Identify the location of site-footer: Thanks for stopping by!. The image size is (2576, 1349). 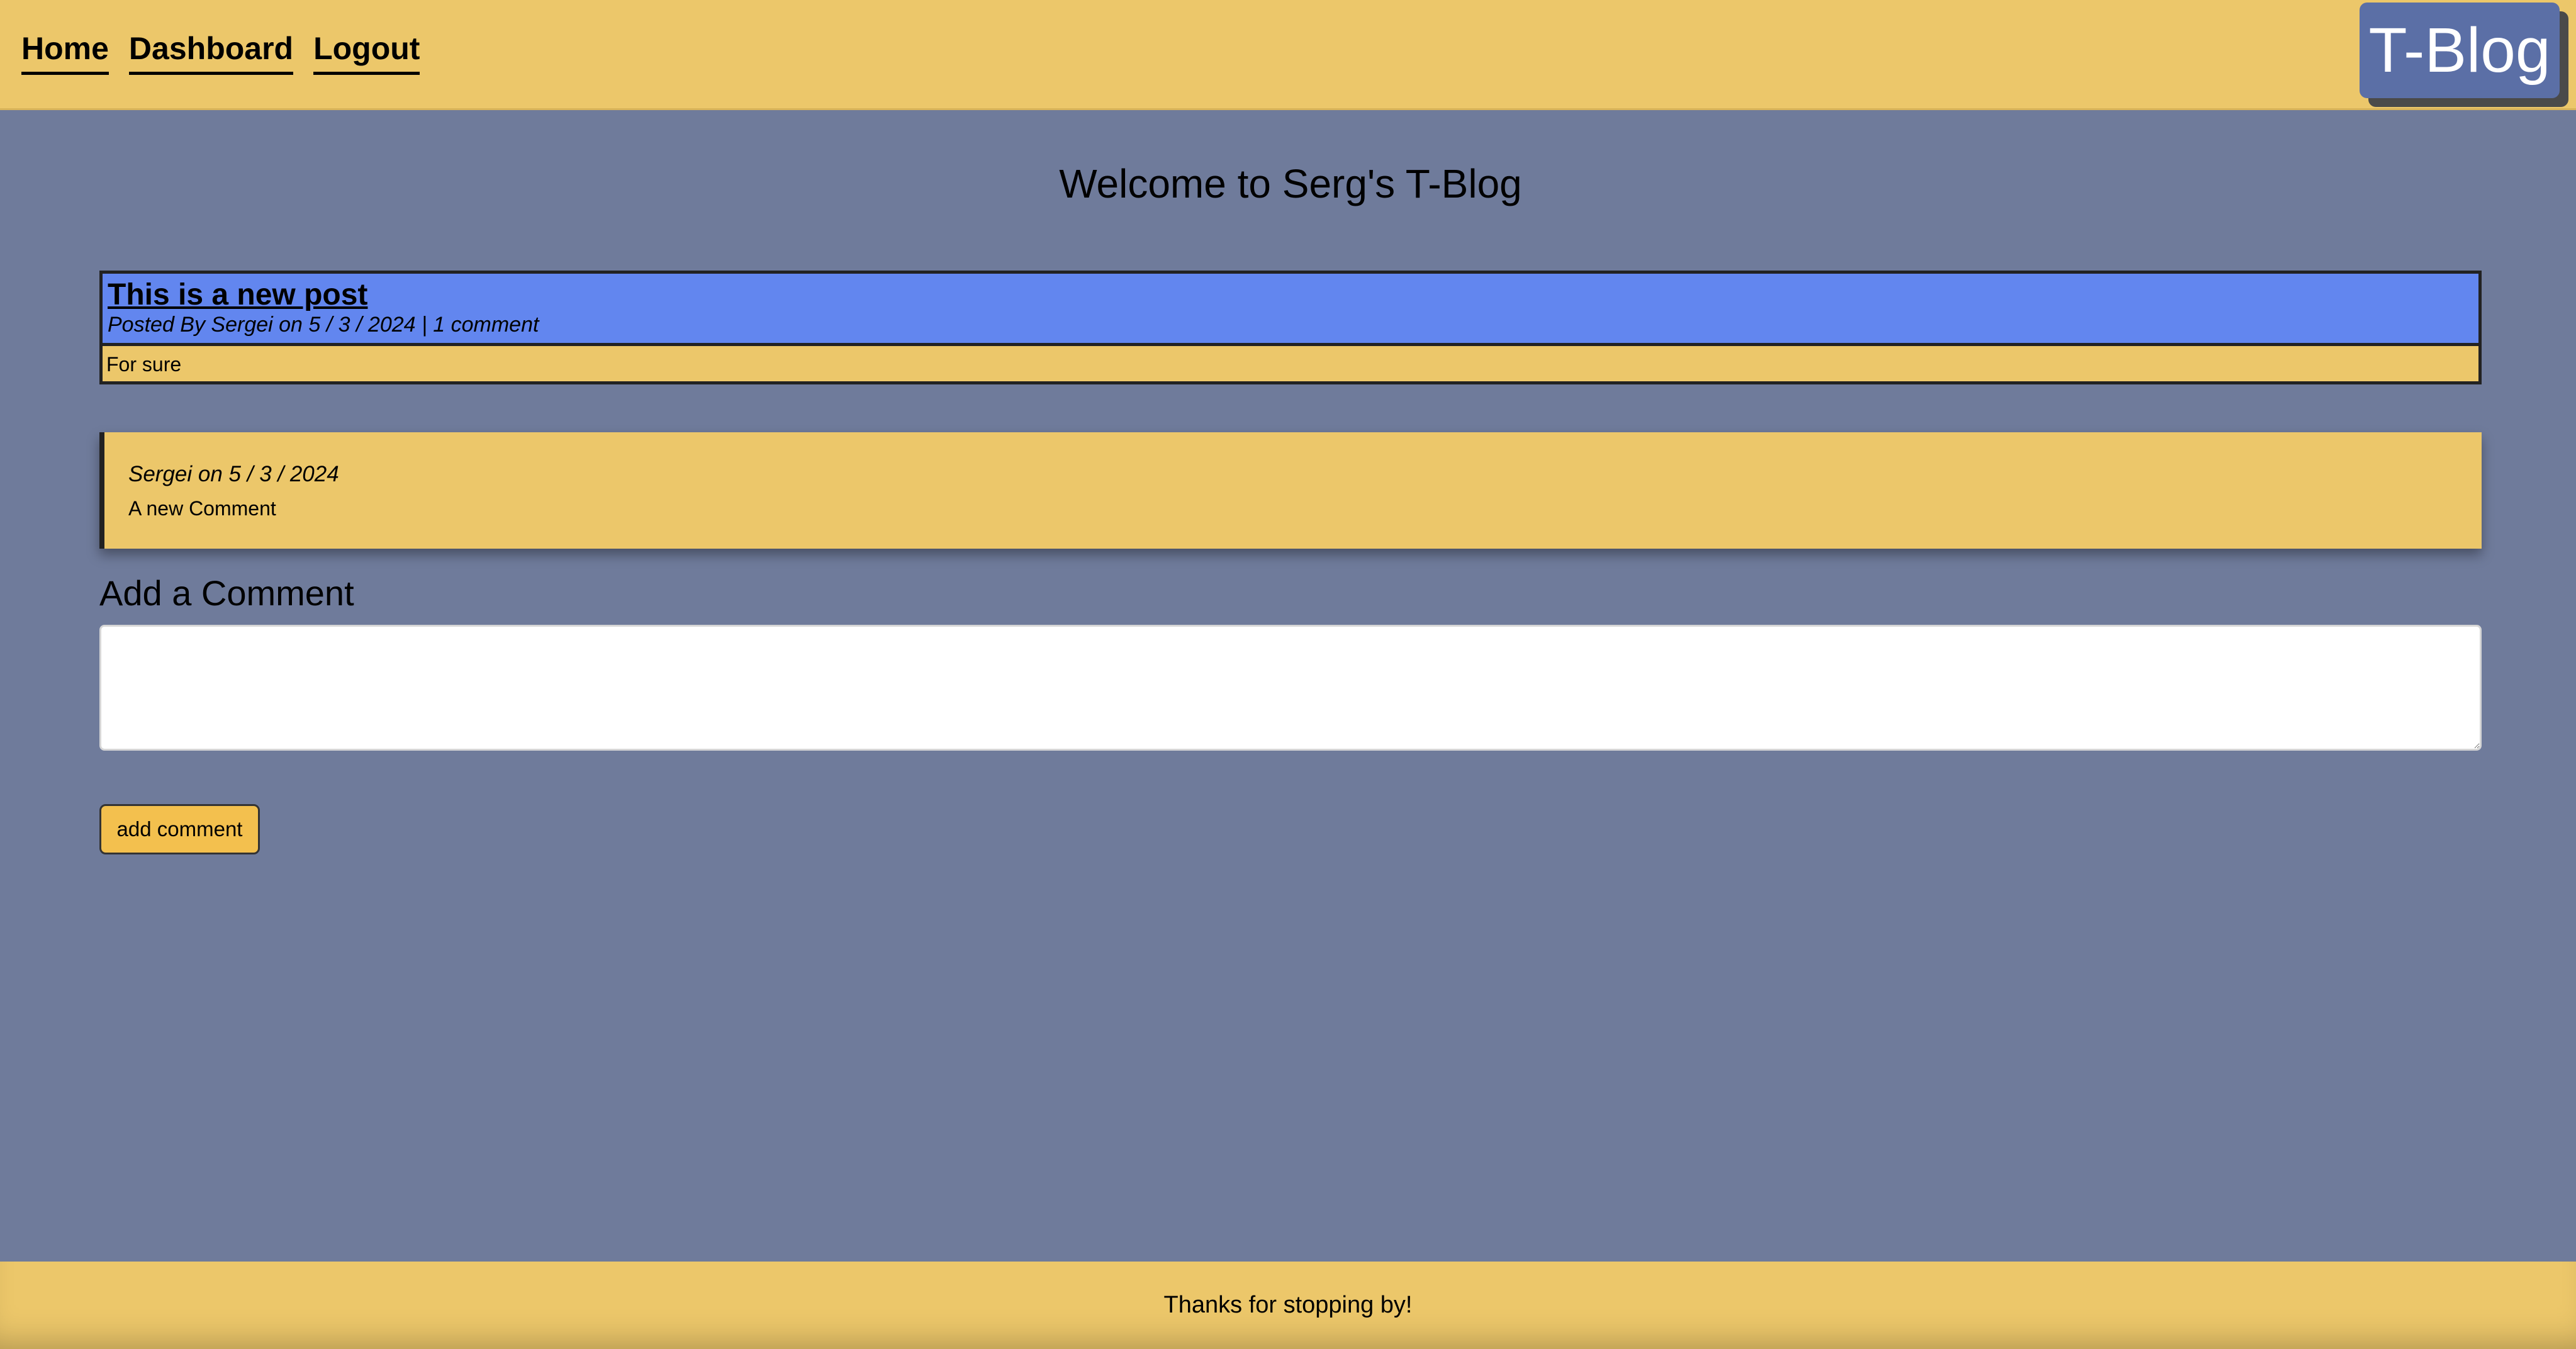
(1288, 1305).